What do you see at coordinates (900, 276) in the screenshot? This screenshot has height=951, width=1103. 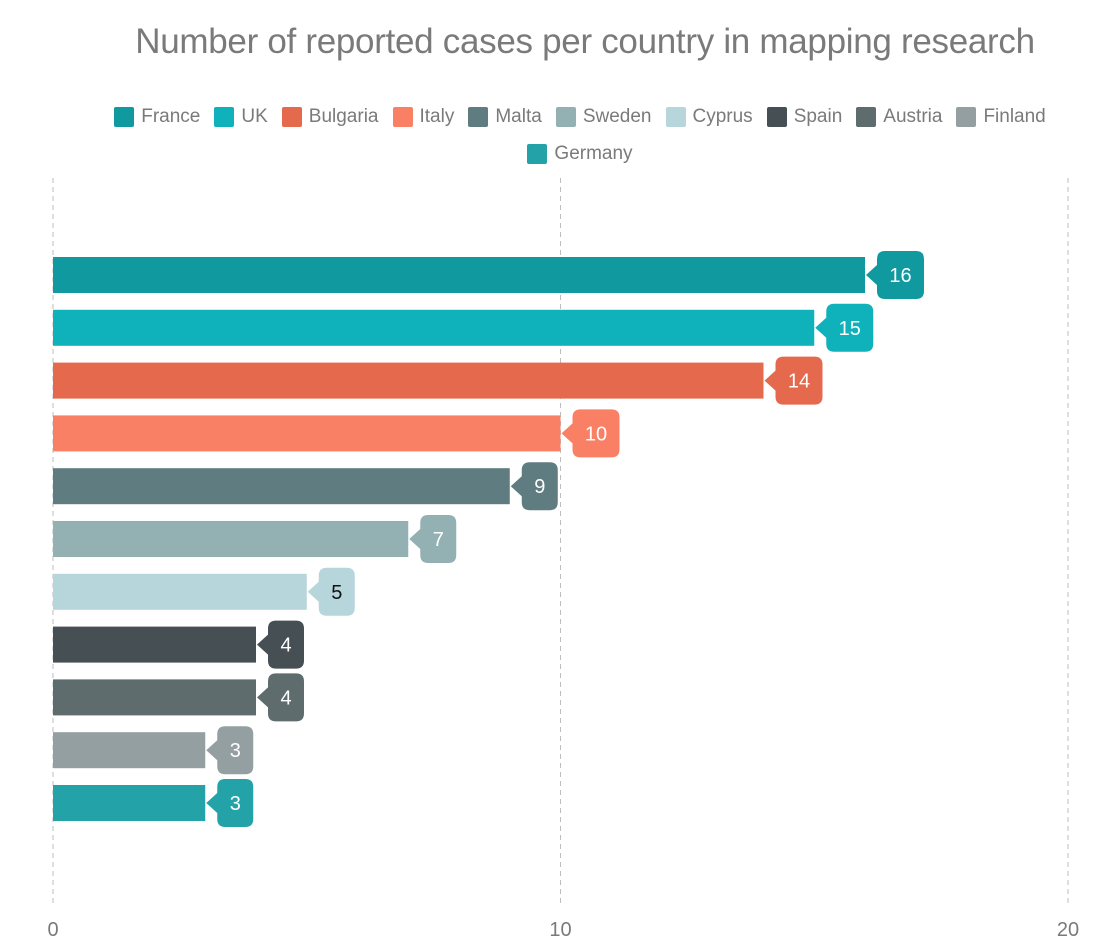 I see `data-label: 16` at bounding box center [900, 276].